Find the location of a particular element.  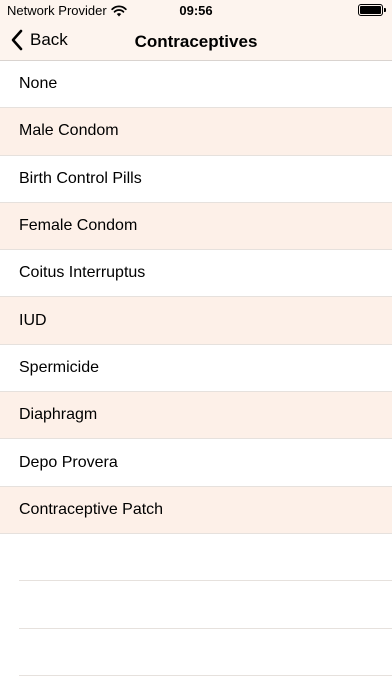

status-bar: Network Provider 09:56 is located at coordinates (196, 11).